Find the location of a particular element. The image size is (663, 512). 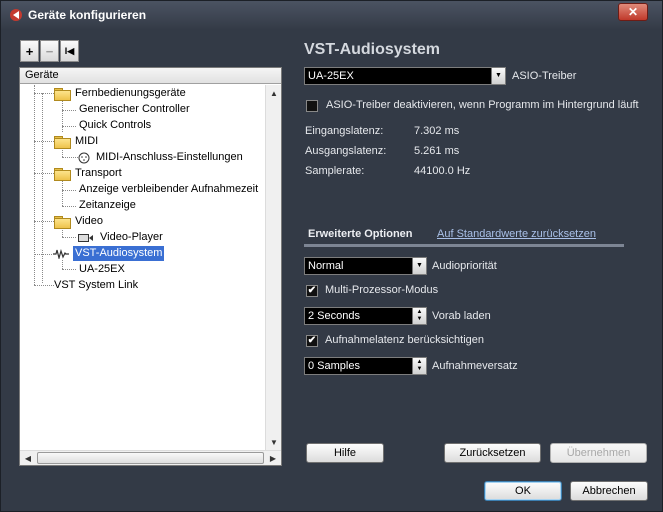

tree-item-video-player: Video-Player is located at coordinates (121, 237).